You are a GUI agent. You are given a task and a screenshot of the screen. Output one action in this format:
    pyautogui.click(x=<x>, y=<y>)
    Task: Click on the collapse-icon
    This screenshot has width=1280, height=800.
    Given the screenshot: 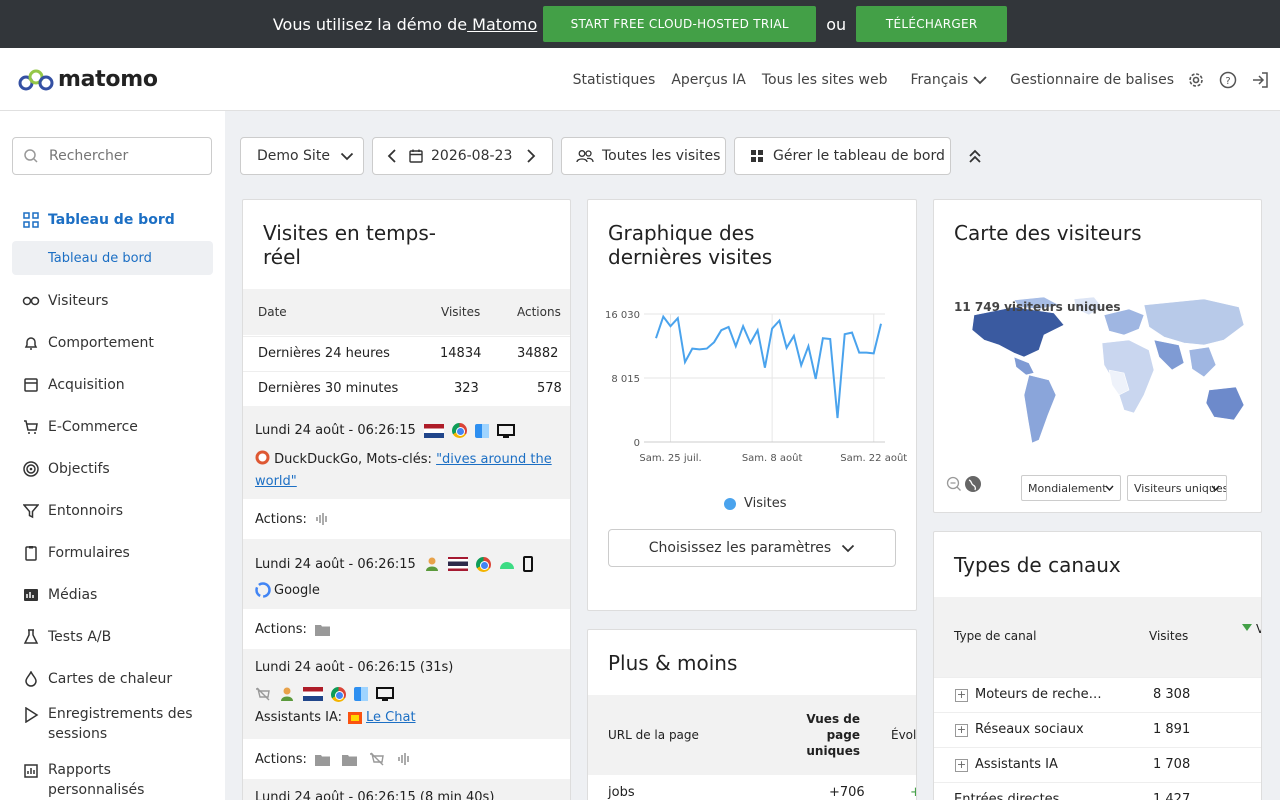 What is the action you would take?
    pyautogui.click(x=975, y=156)
    